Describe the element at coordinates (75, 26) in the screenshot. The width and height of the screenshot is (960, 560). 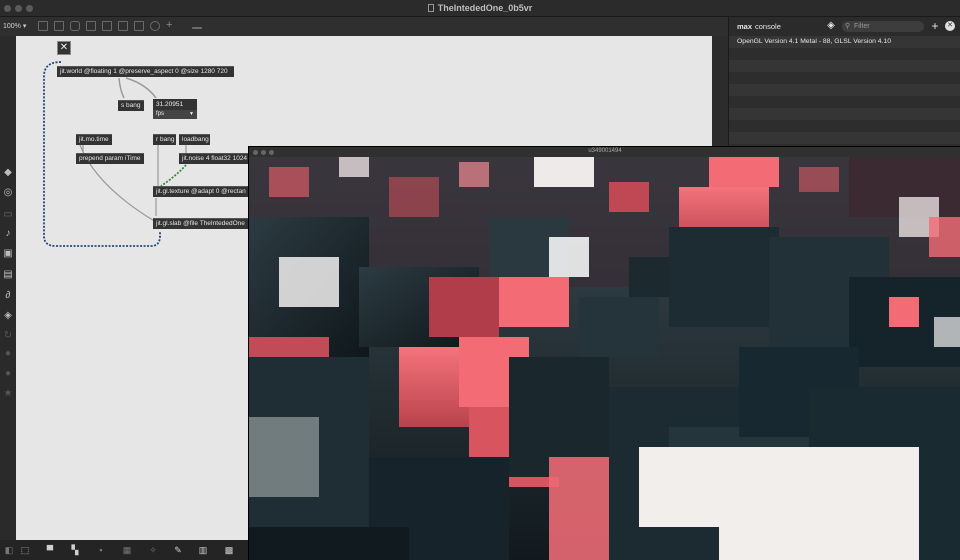
I see `comment-icon` at that location.